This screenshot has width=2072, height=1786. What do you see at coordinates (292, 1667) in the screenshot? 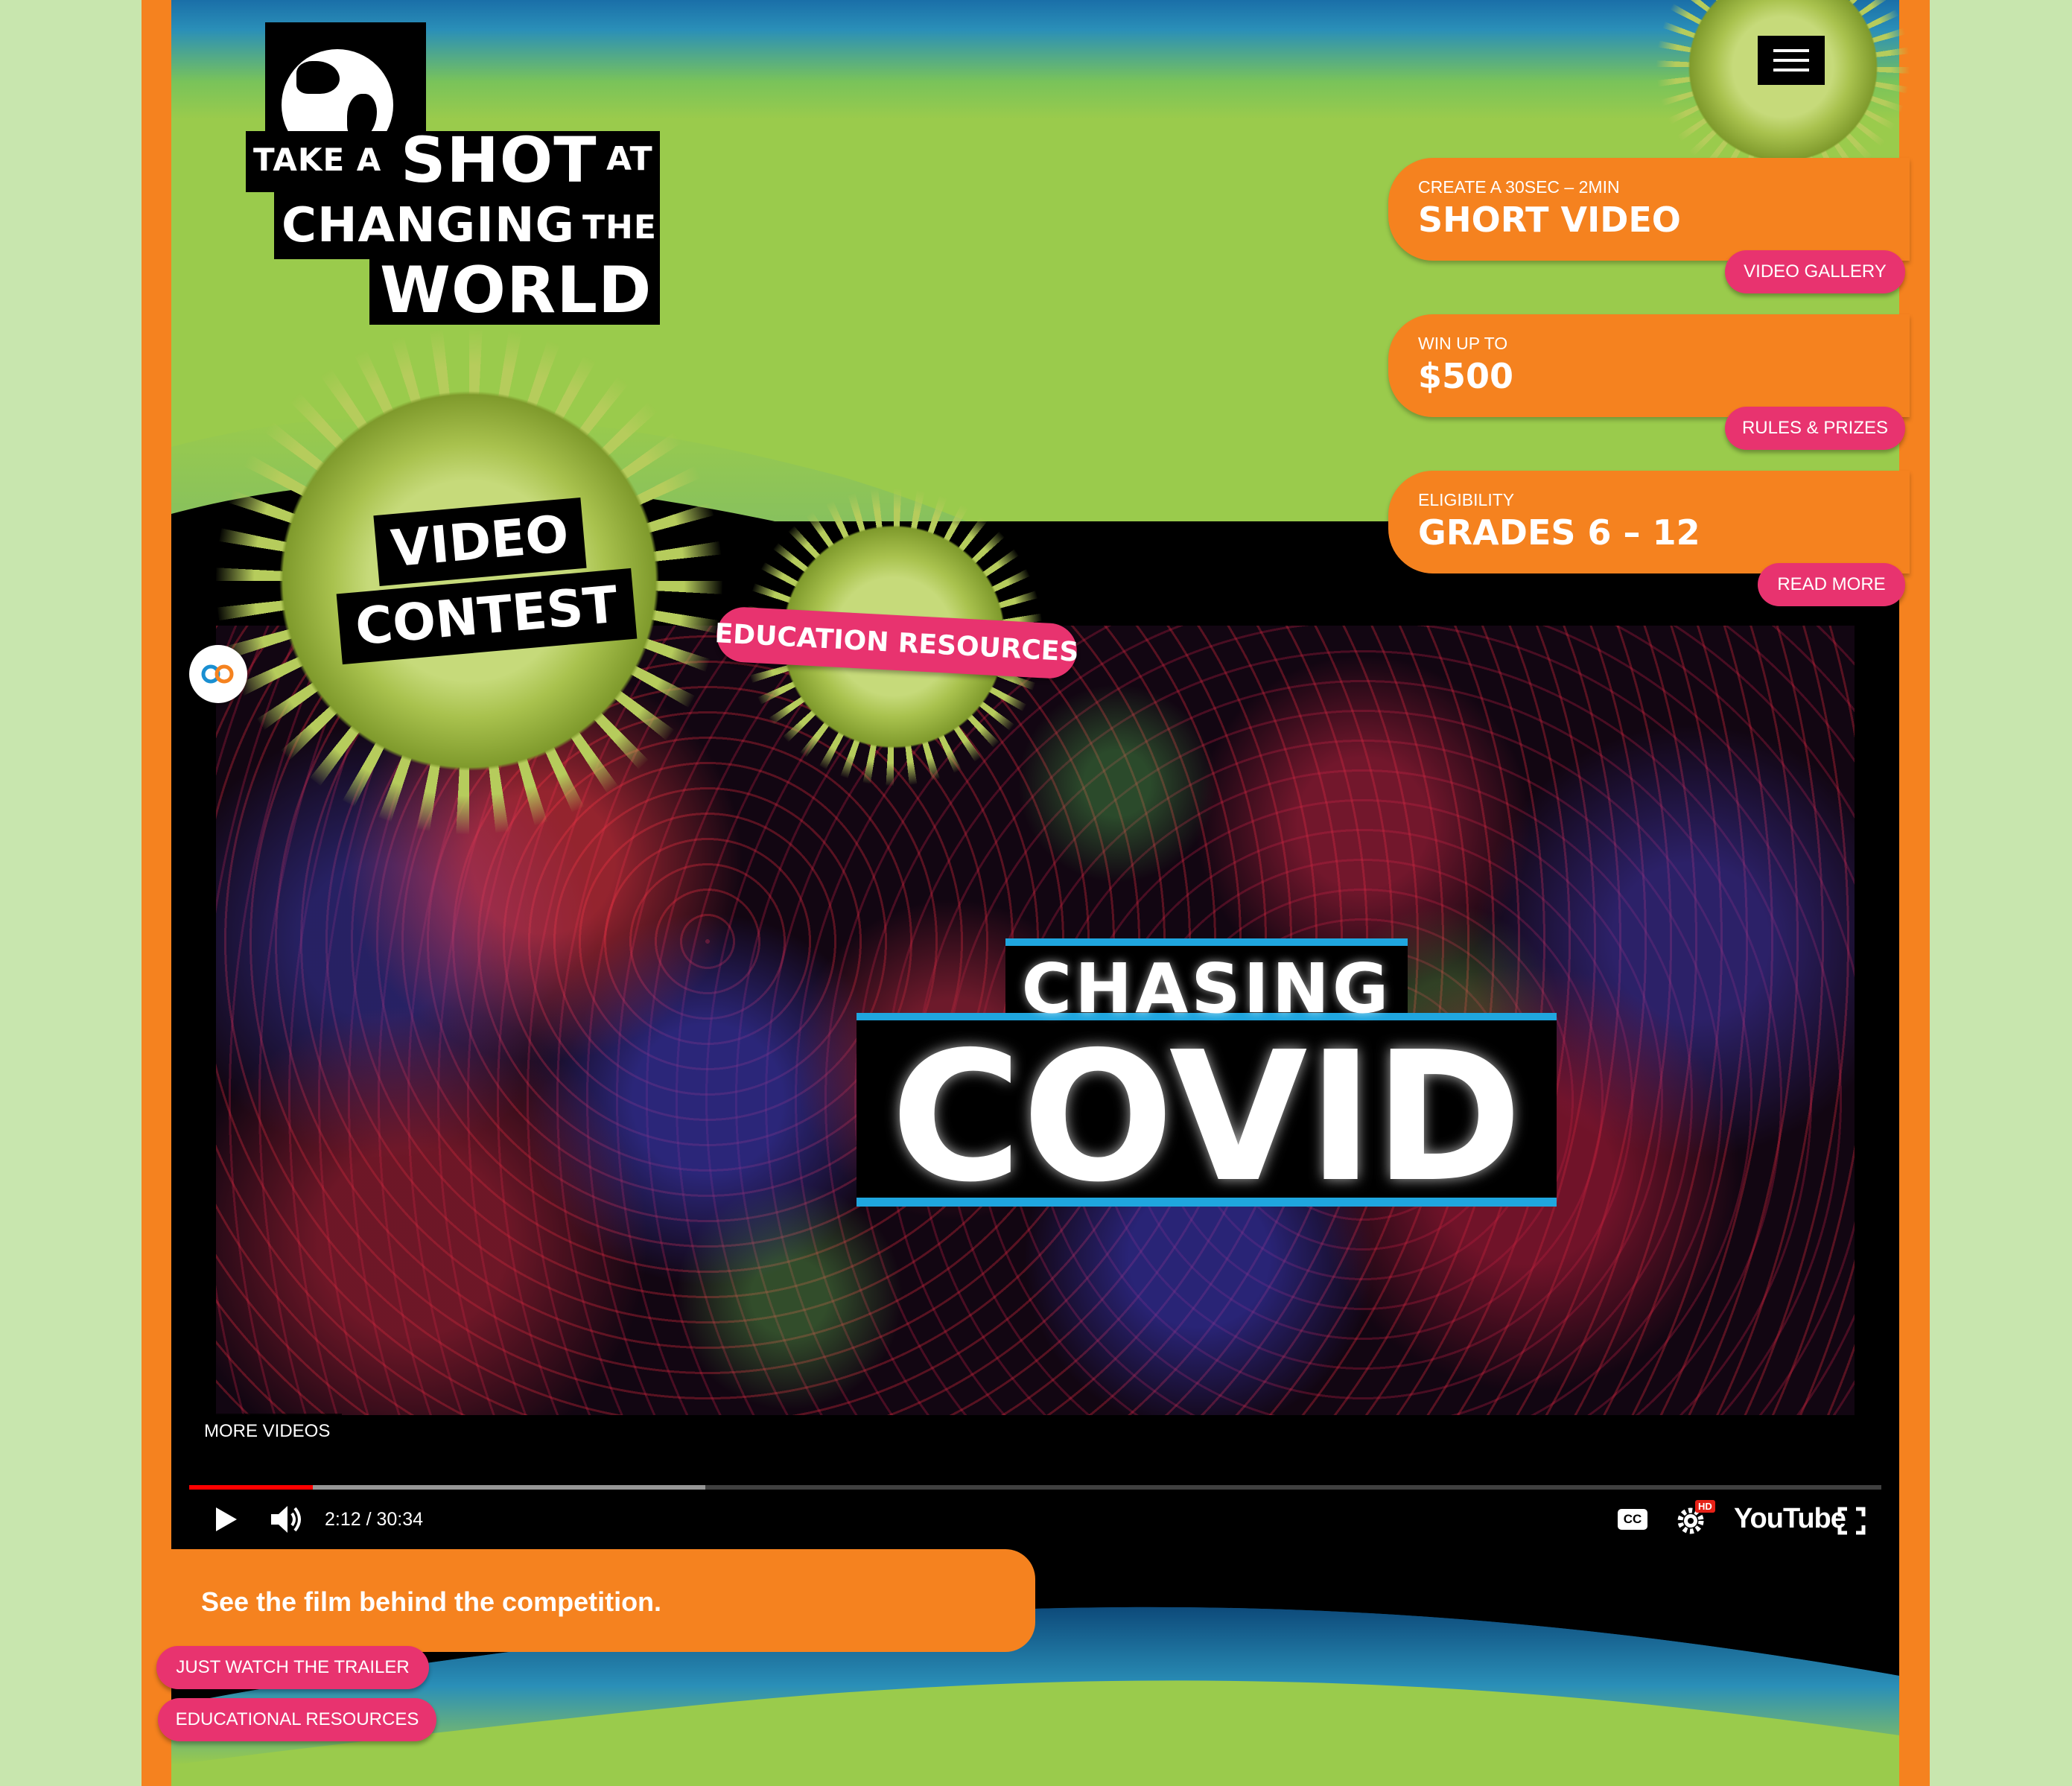
I see `watch-trailer-button: JUST WATCH THE TRAILER` at bounding box center [292, 1667].